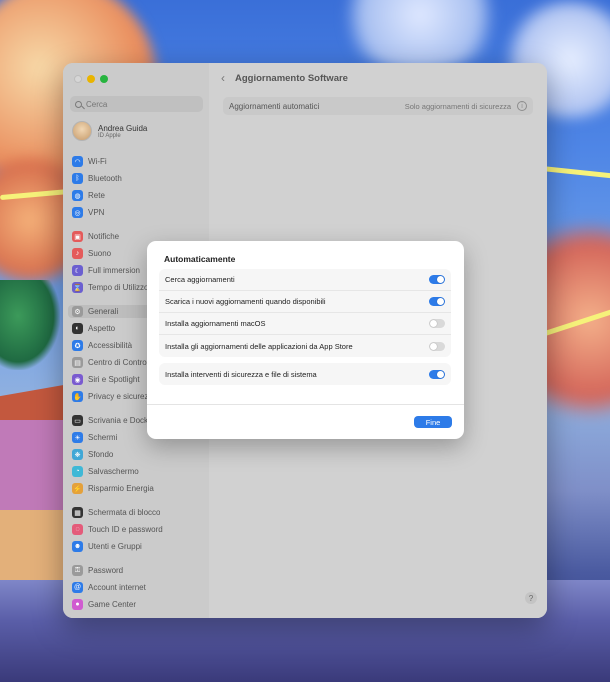  Describe the element at coordinates (77, 161) in the screenshot. I see `wifi-icon: ◠` at that location.